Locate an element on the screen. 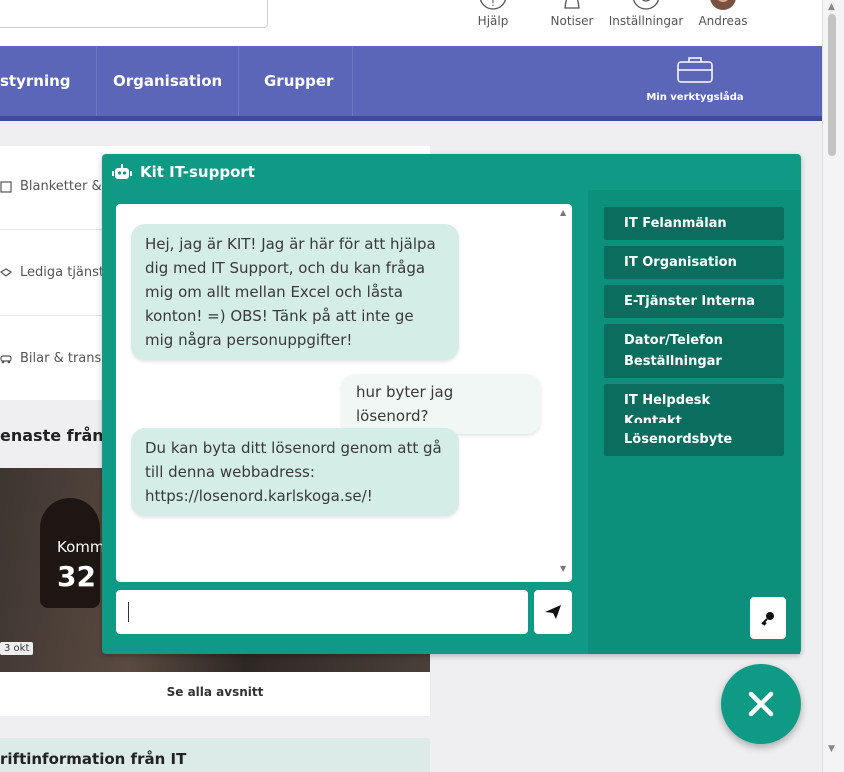  send-icon is located at coordinates (553, 612).